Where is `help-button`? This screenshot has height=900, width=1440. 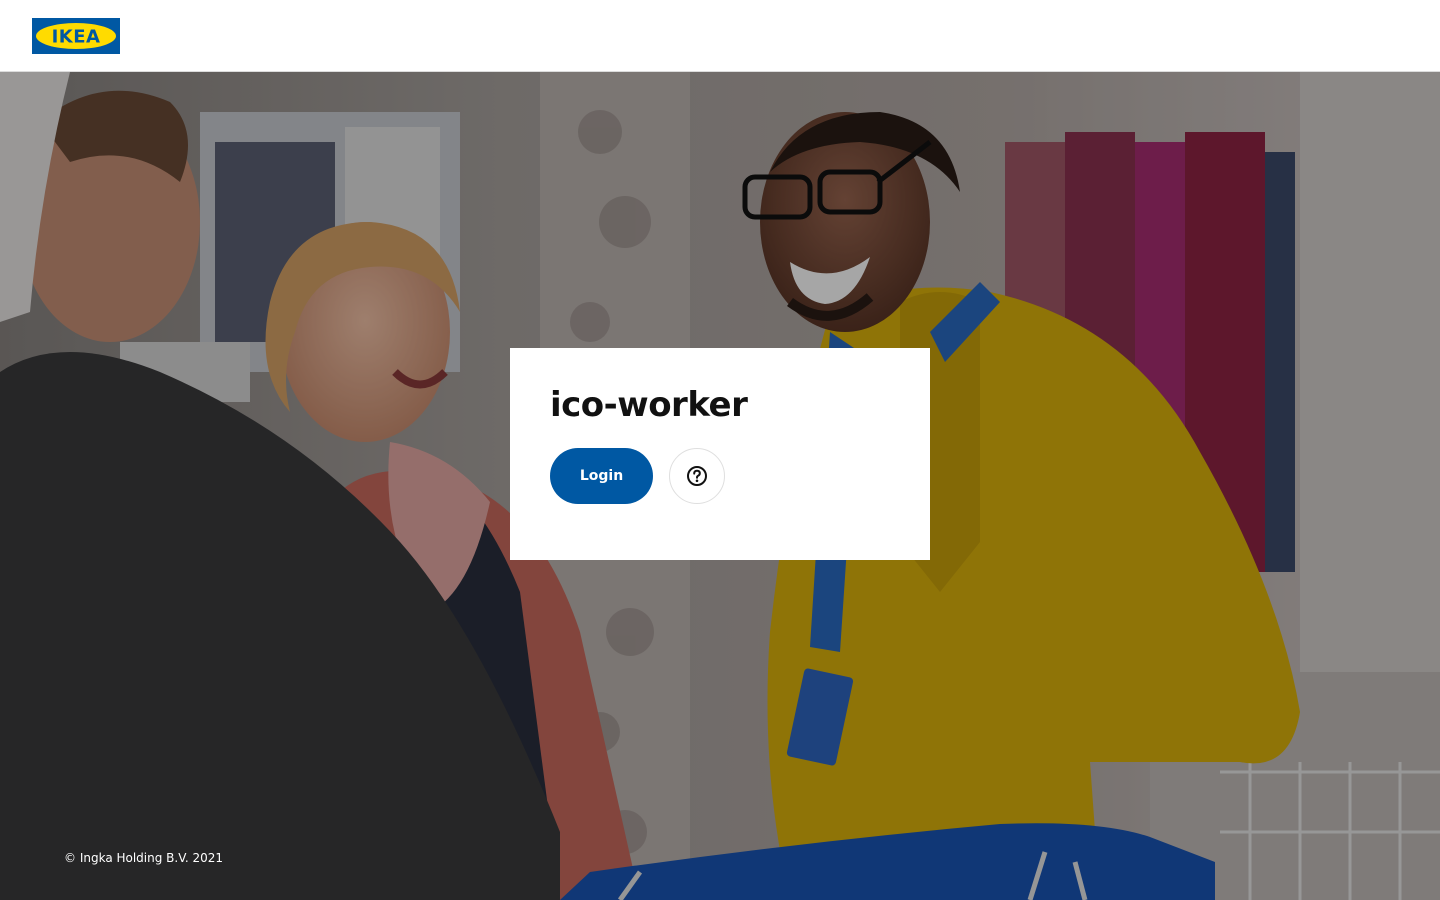 help-button is located at coordinates (697, 476).